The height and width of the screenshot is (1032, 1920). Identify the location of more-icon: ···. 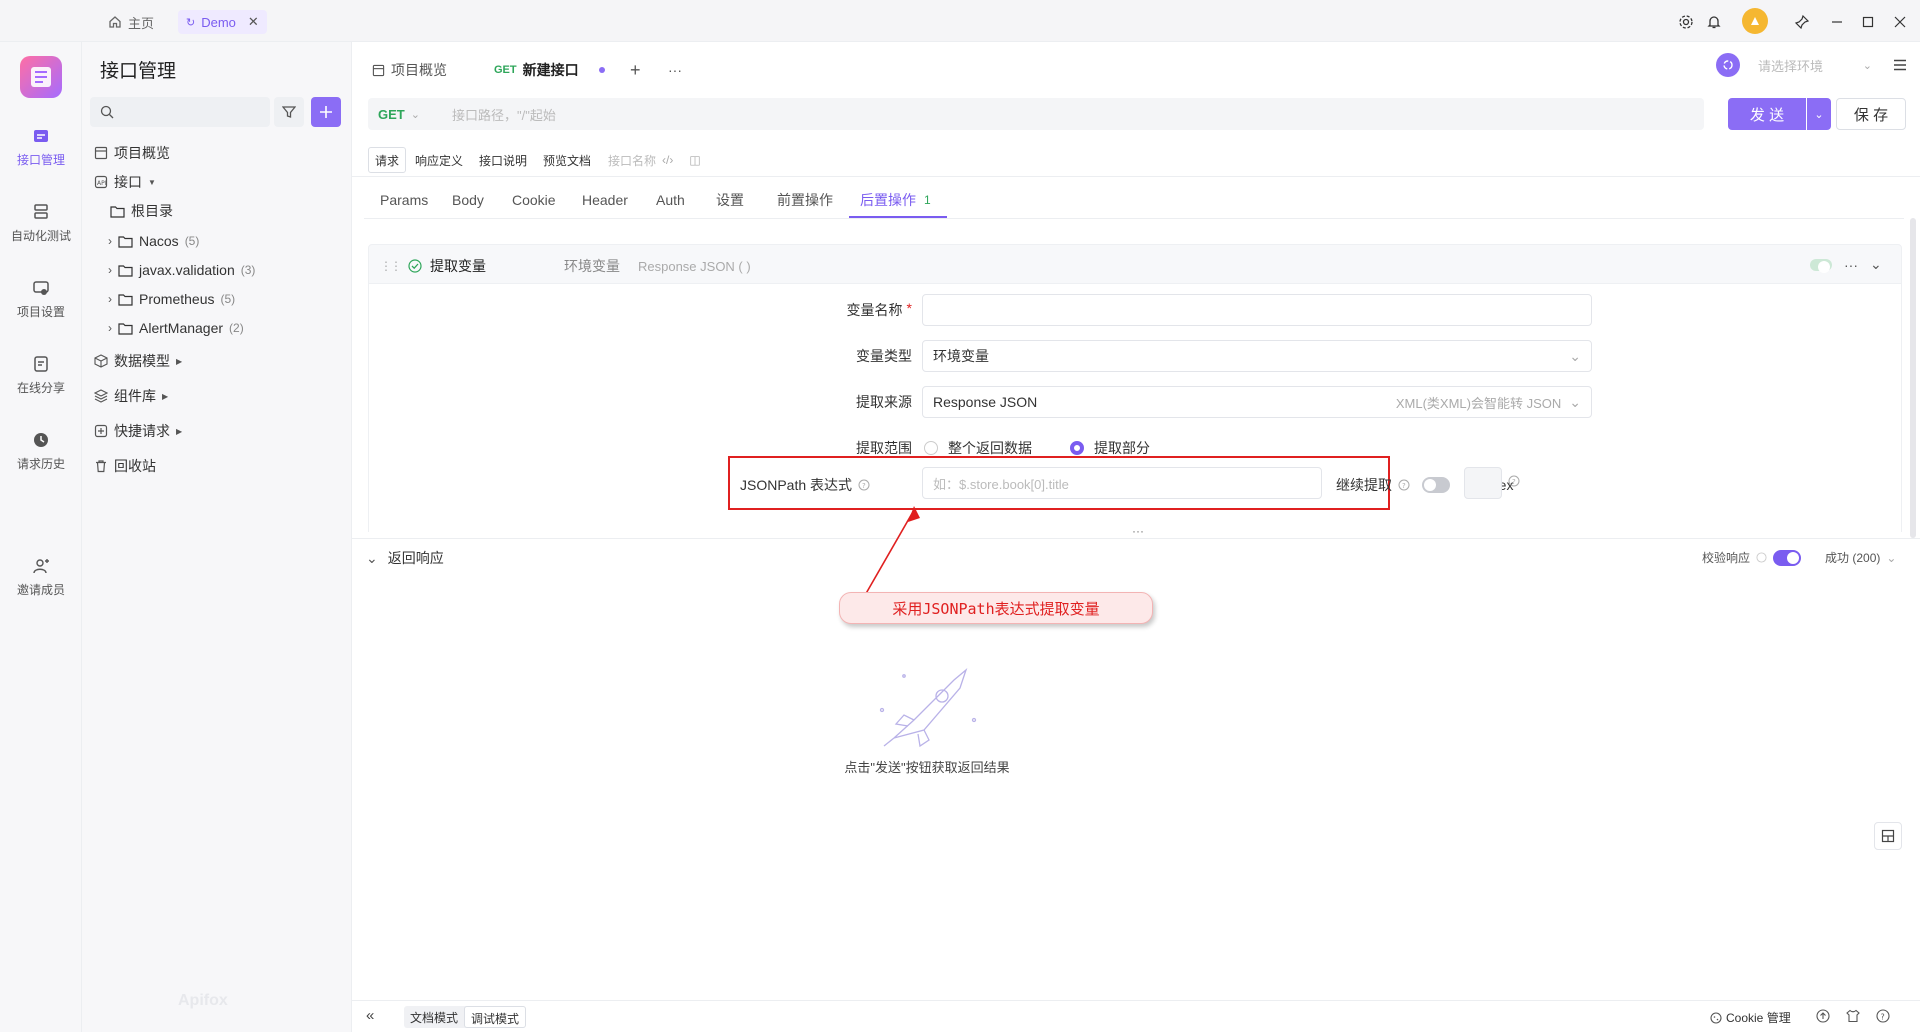
(1851, 265).